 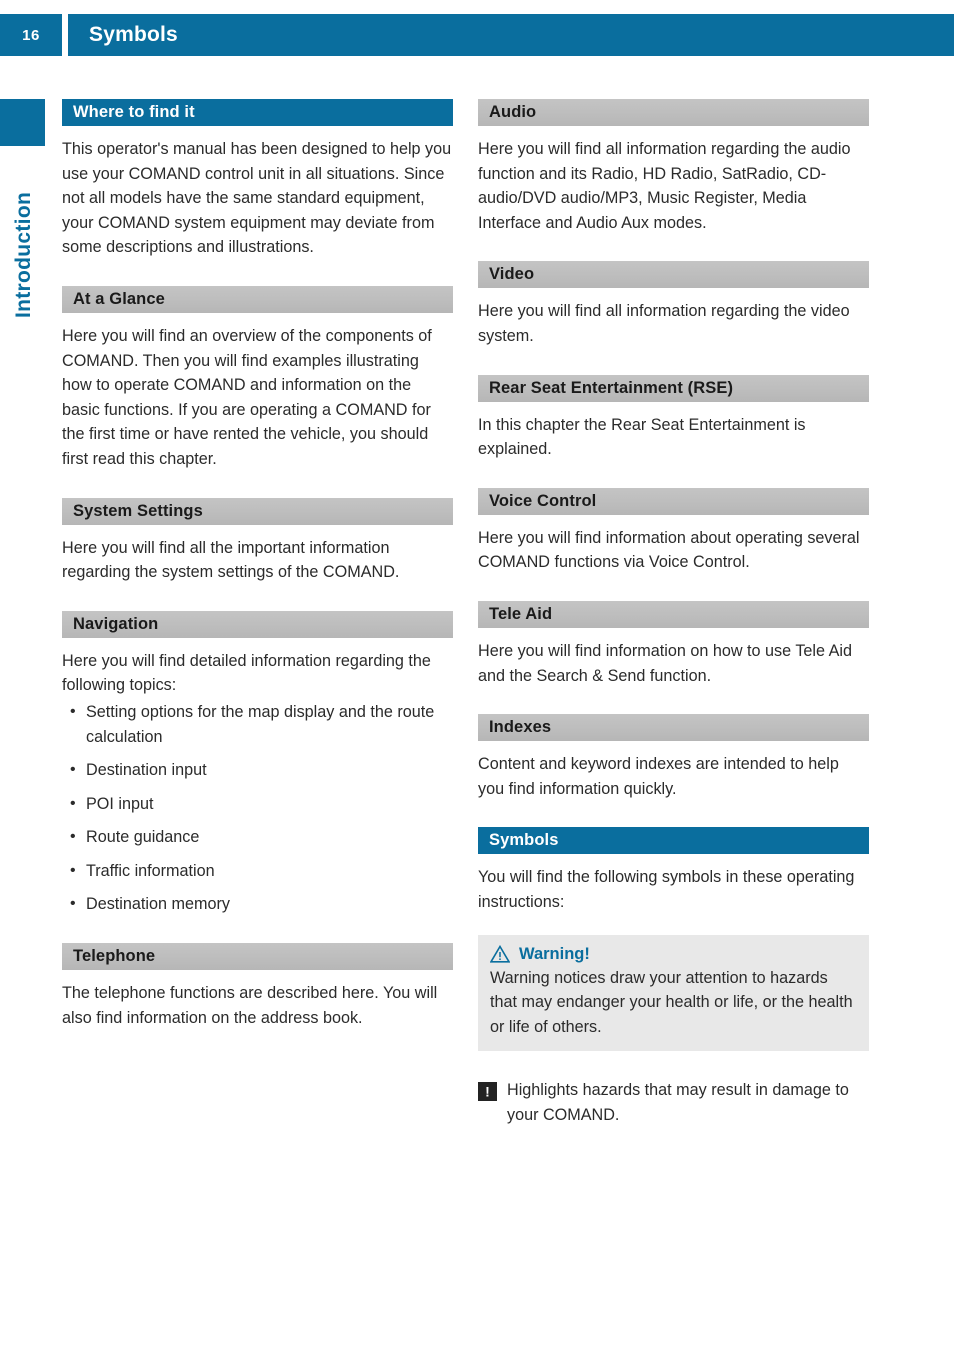 What do you see at coordinates (257, 871) in the screenshot?
I see `list-item: Traffic information` at bounding box center [257, 871].